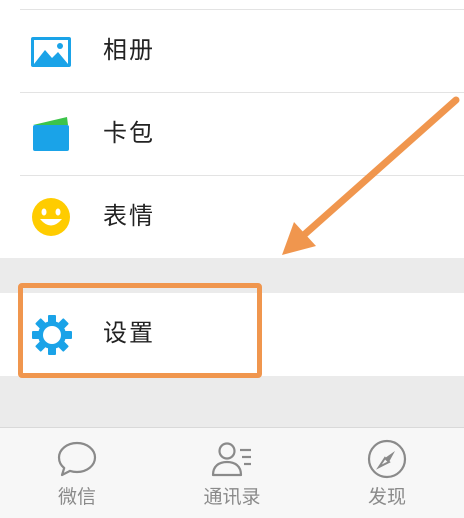 The image size is (464, 518). Describe the element at coordinates (387, 460) in the screenshot. I see `compass-icon` at that location.